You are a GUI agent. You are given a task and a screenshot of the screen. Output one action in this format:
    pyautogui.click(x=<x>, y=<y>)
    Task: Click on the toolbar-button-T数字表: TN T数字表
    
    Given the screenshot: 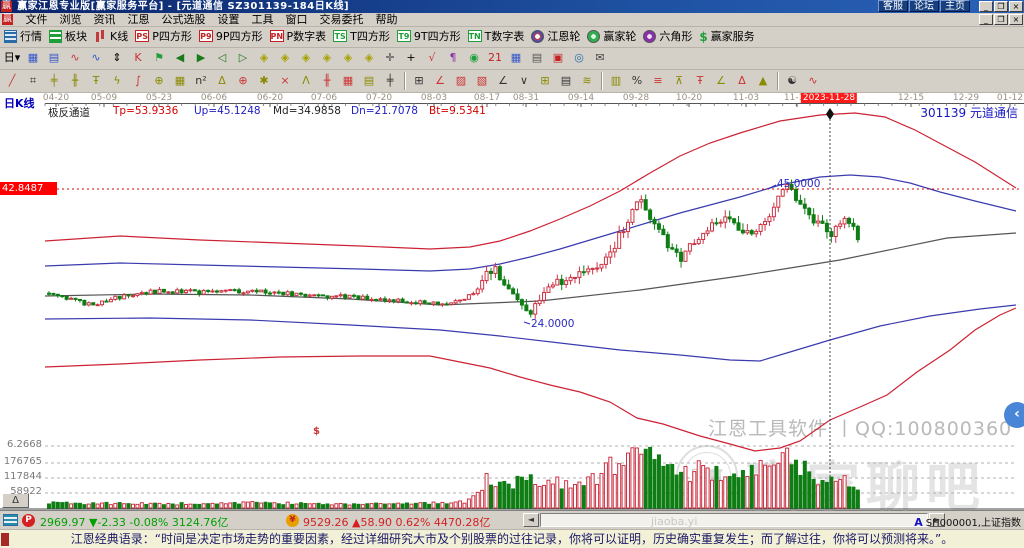 What is the action you would take?
    pyautogui.click(x=497, y=37)
    